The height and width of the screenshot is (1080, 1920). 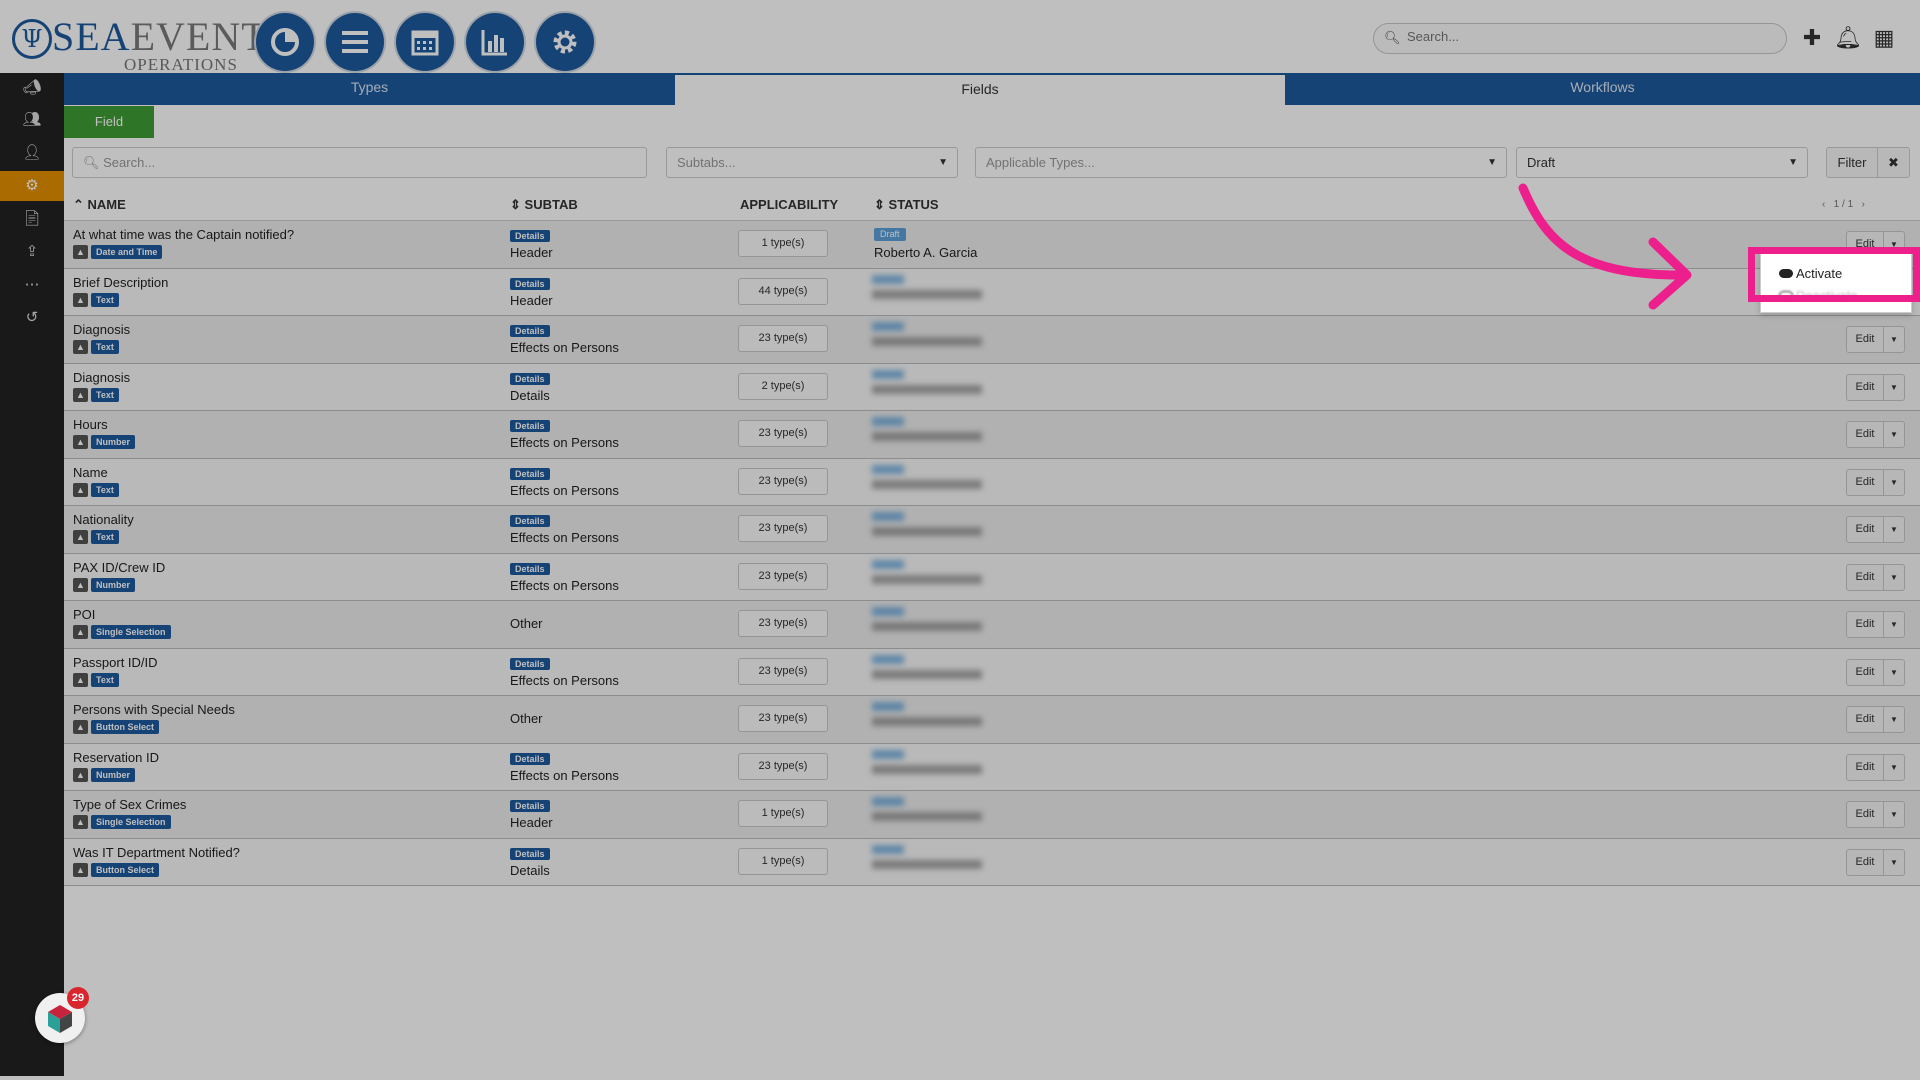 What do you see at coordinates (32, 252) in the screenshot?
I see `upload-icon: ⇪` at bounding box center [32, 252].